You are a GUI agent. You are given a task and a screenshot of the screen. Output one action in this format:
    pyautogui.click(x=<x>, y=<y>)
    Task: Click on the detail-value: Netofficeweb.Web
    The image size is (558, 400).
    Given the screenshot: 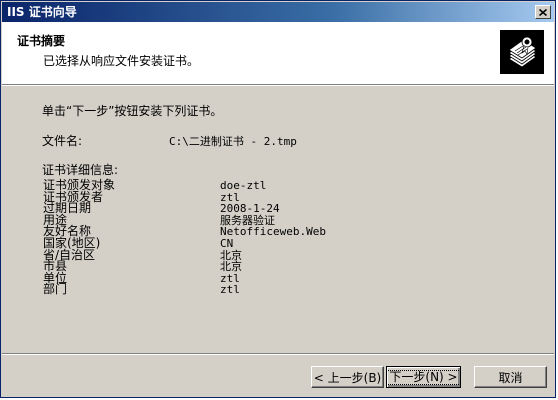 What is the action you would take?
    pyautogui.click(x=273, y=232)
    